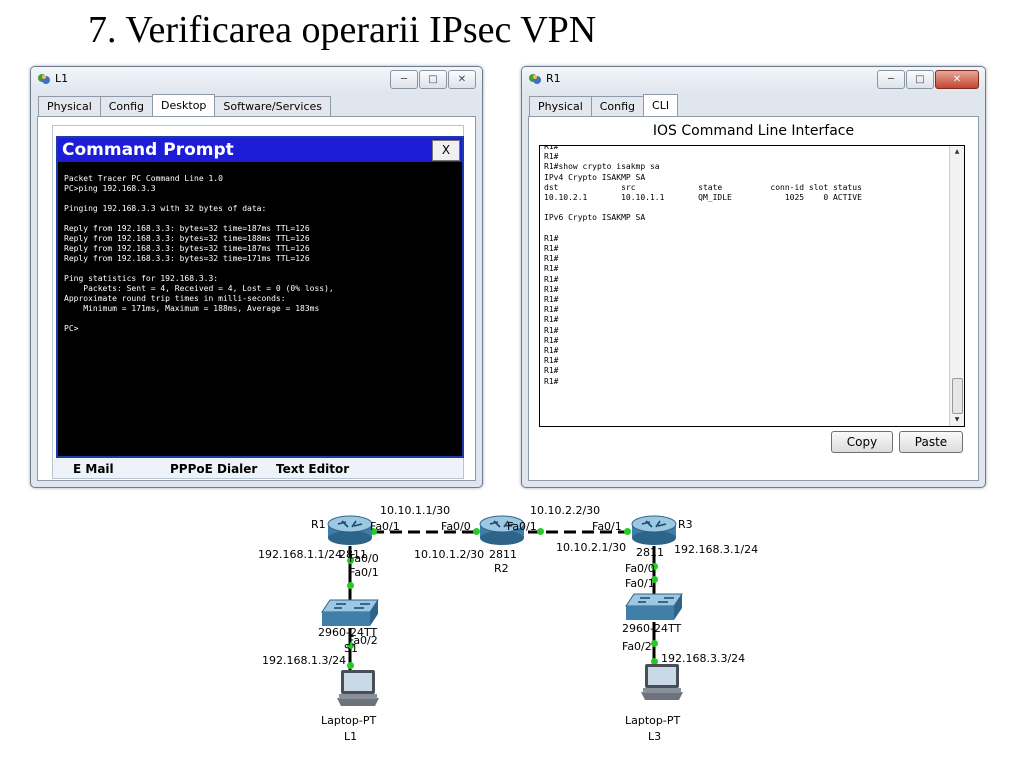 The width and height of the screenshot is (1024, 768). I want to click on l1-ip-label: 192.168.1.3/24, so click(304, 660).